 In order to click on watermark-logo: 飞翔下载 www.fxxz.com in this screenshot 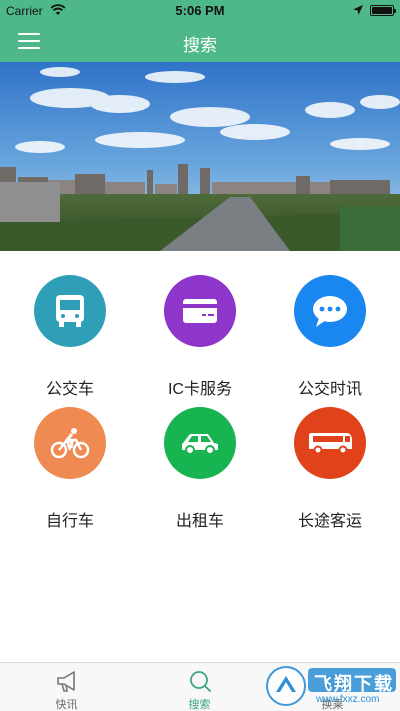, I will do `click(332, 686)`.